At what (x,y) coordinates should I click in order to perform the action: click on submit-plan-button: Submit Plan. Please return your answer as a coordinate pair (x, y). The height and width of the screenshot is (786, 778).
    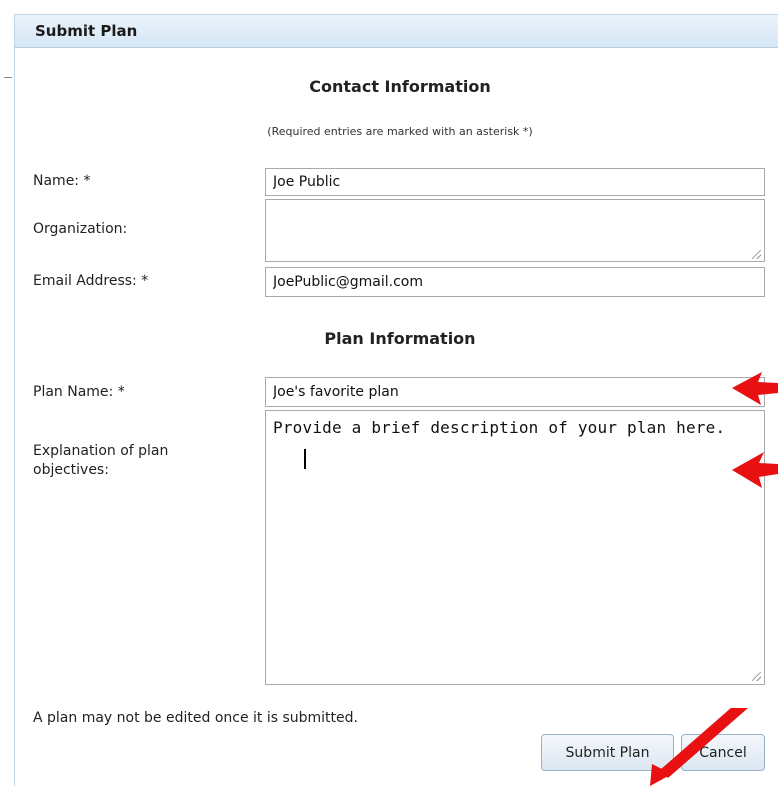
    Looking at the image, I should click on (607, 752).